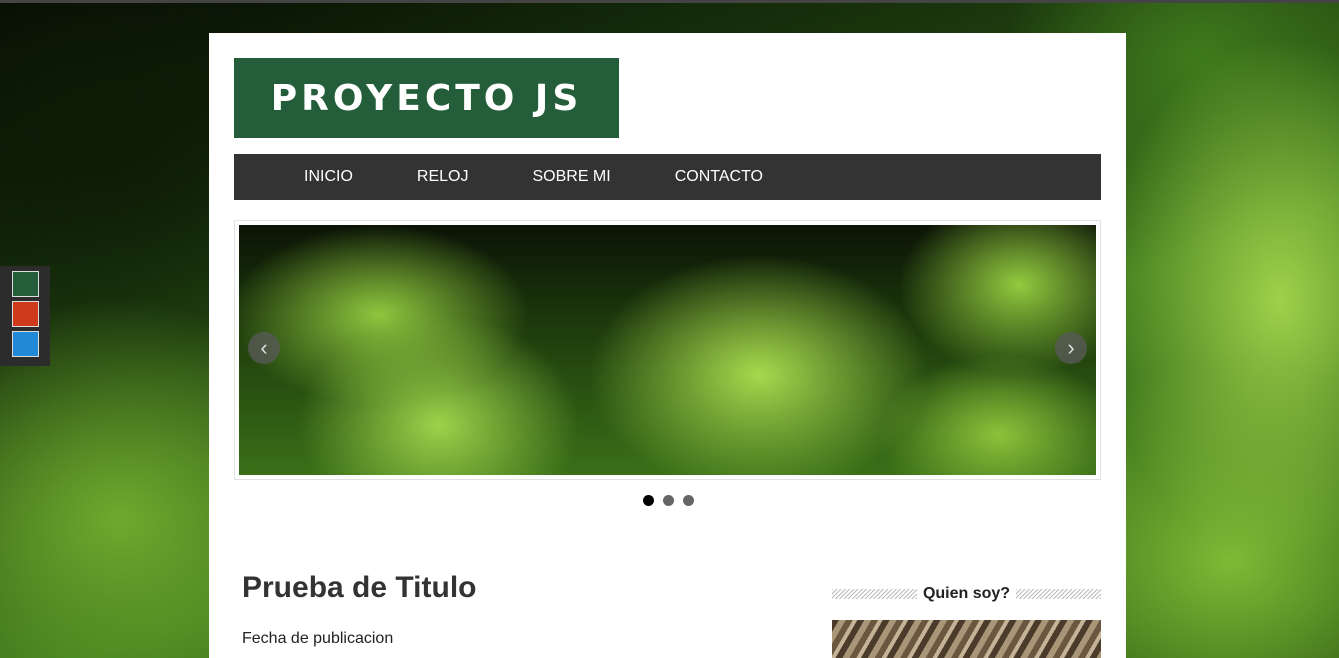 The image size is (1339, 658). Describe the element at coordinates (1071, 348) in the screenshot. I see `chevron-right-icon: ›` at that location.